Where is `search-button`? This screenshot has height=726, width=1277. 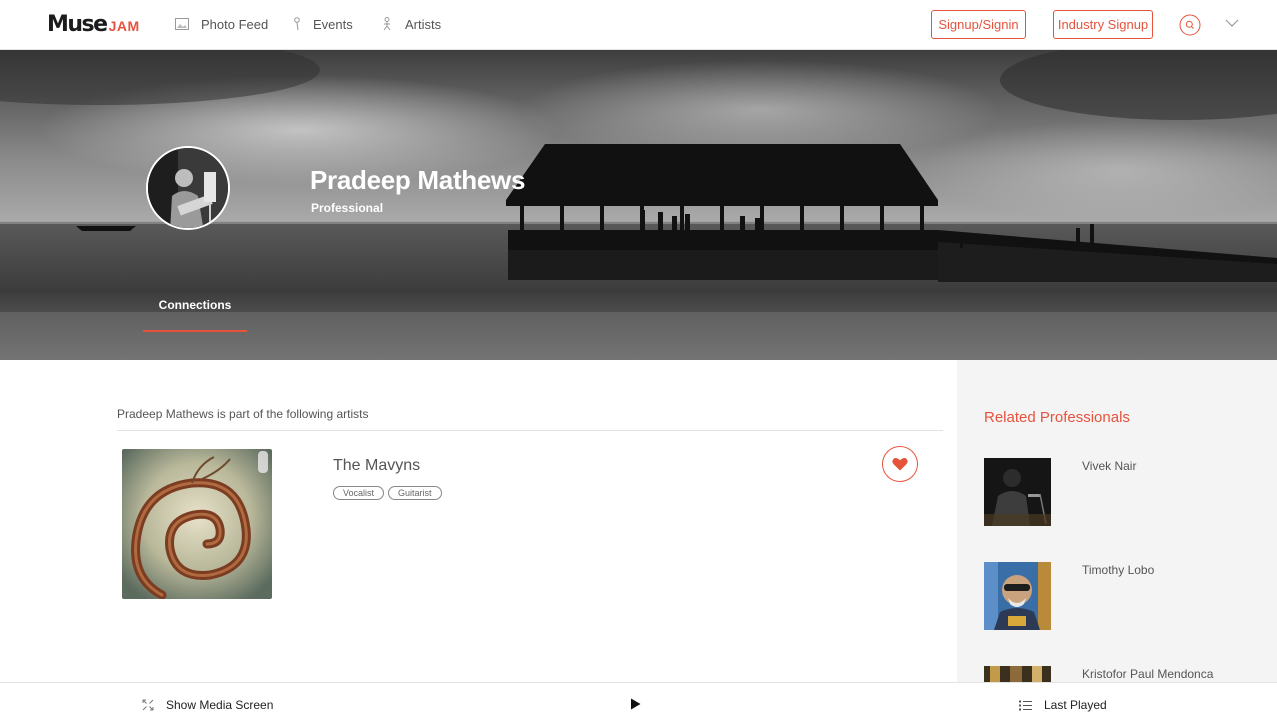
search-button is located at coordinates (1190, 25).